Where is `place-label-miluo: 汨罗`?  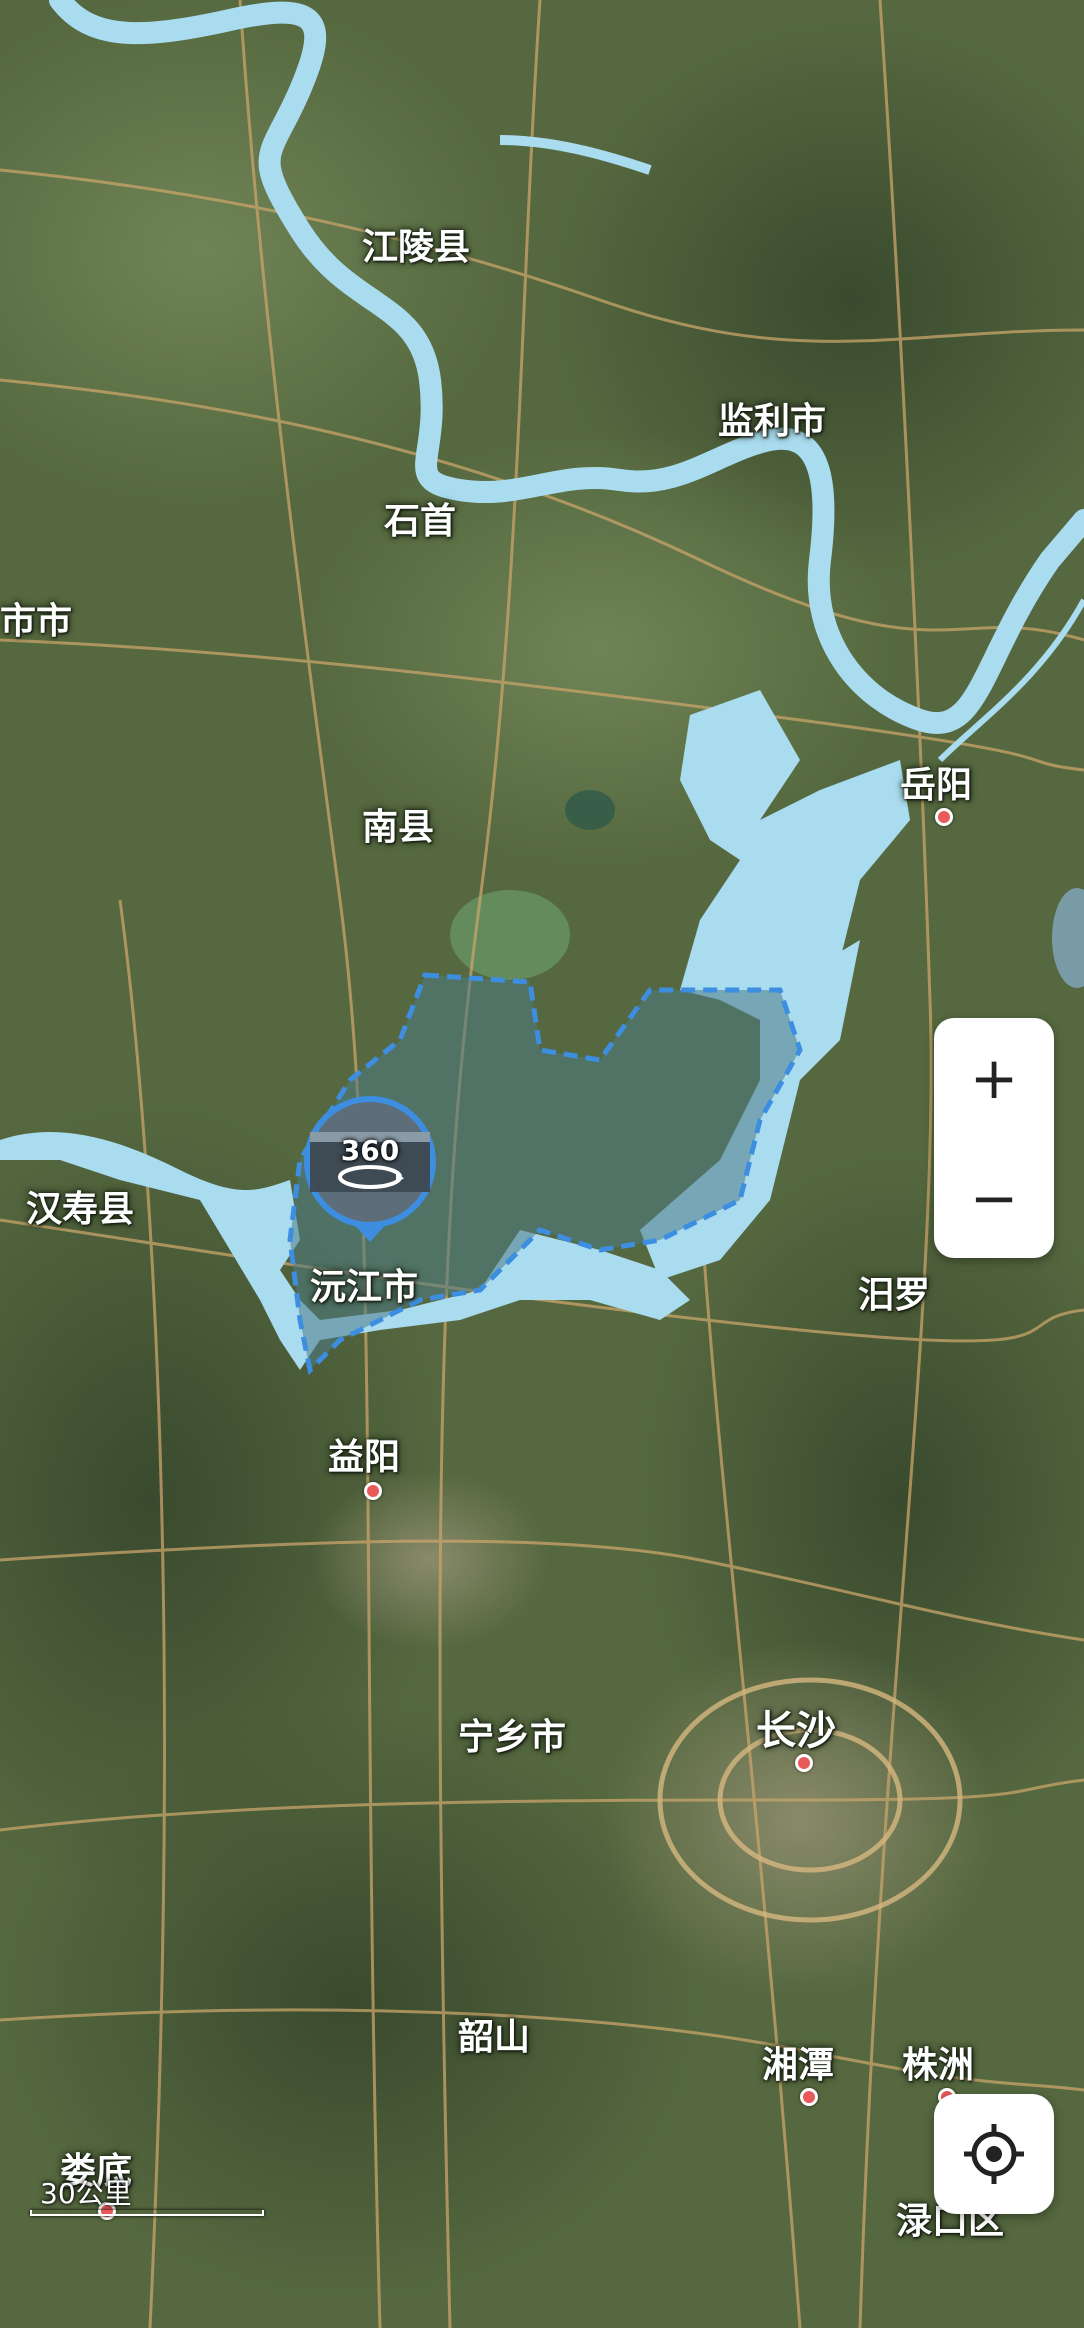 place-label-miluo: 汨罗 is located at coordinates (894, 1295).